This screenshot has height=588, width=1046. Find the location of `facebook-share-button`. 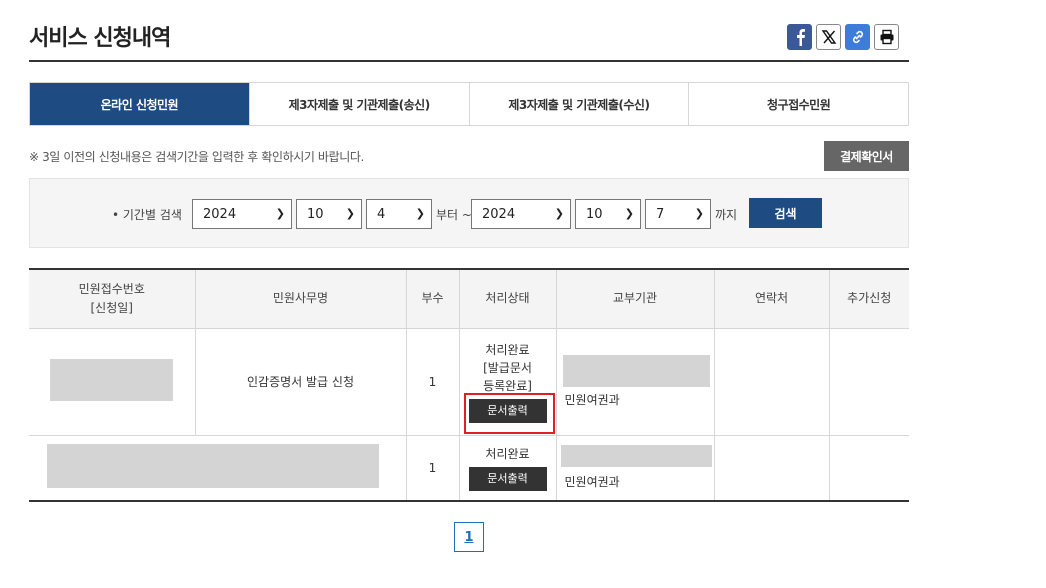

facebook-share-button is located at coordinates (799, 37).